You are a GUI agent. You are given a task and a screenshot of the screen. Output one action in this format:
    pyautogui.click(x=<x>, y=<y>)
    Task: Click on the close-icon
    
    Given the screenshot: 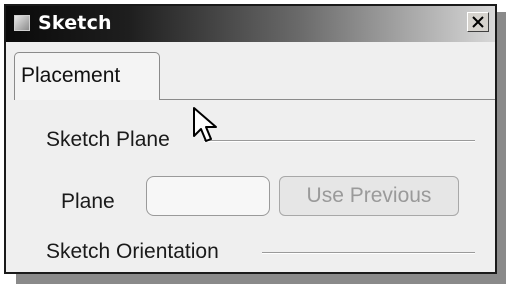 What is the action you would take?
    pyautogui.click(x=478, y=22)
    